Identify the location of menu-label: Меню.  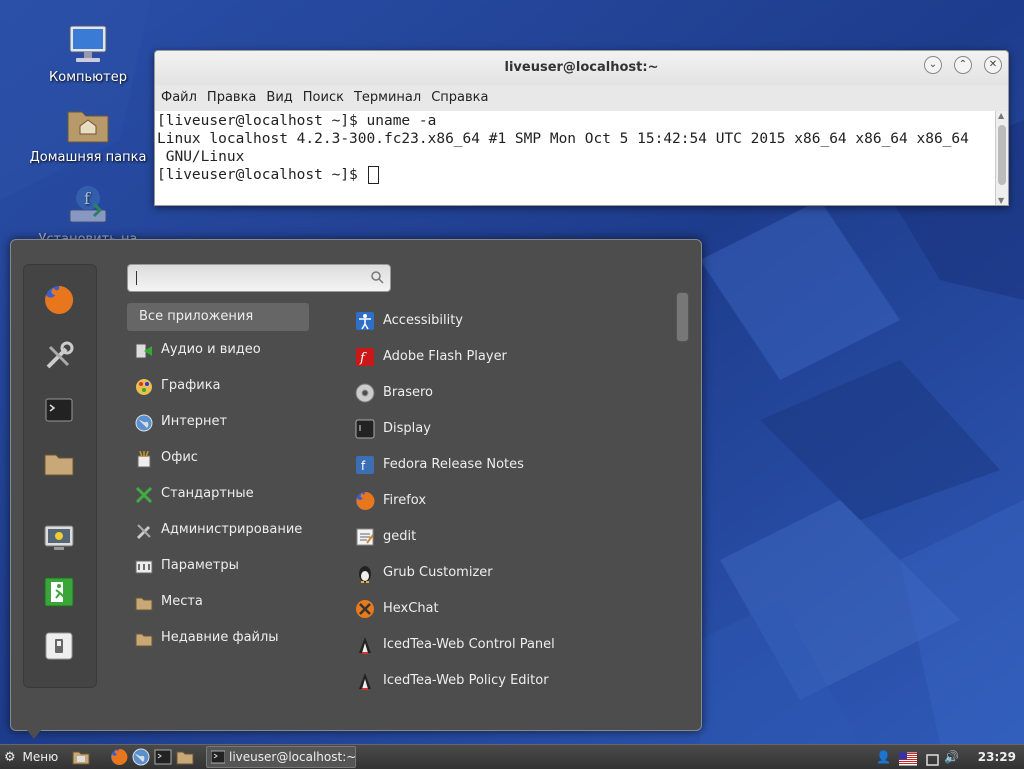
(40, 757).